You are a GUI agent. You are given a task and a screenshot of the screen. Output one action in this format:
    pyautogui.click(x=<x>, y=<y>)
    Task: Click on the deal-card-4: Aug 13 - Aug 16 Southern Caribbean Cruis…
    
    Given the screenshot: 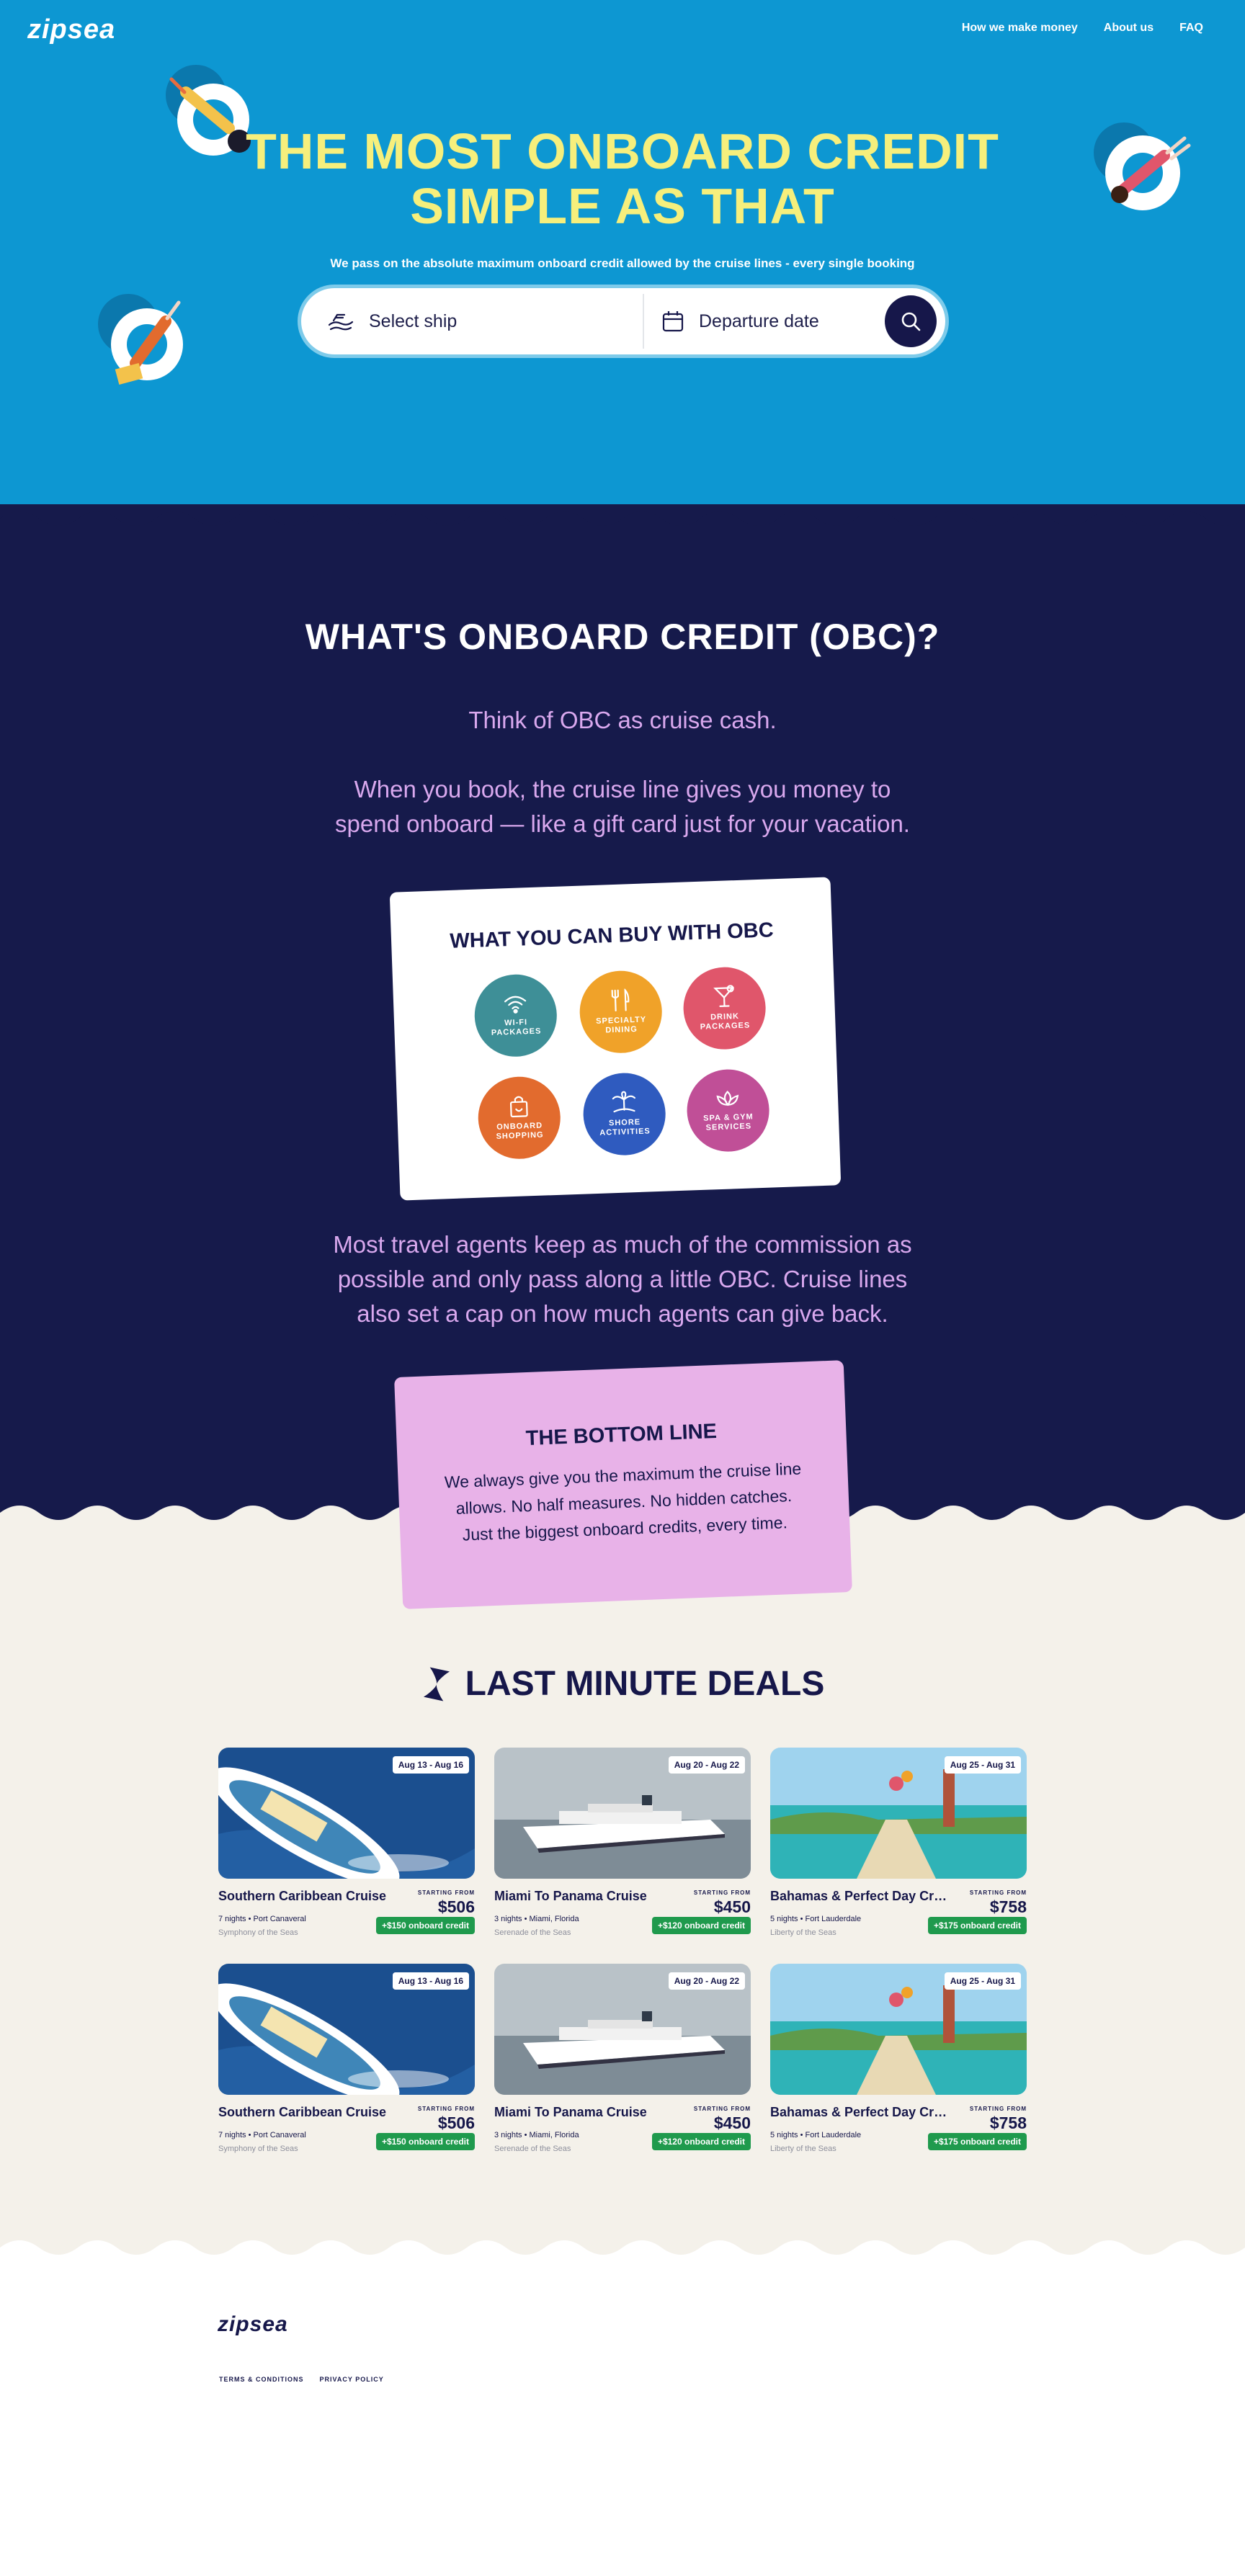 What is the action you would take?
    pyautogui.click(x=346, y=2064)
    